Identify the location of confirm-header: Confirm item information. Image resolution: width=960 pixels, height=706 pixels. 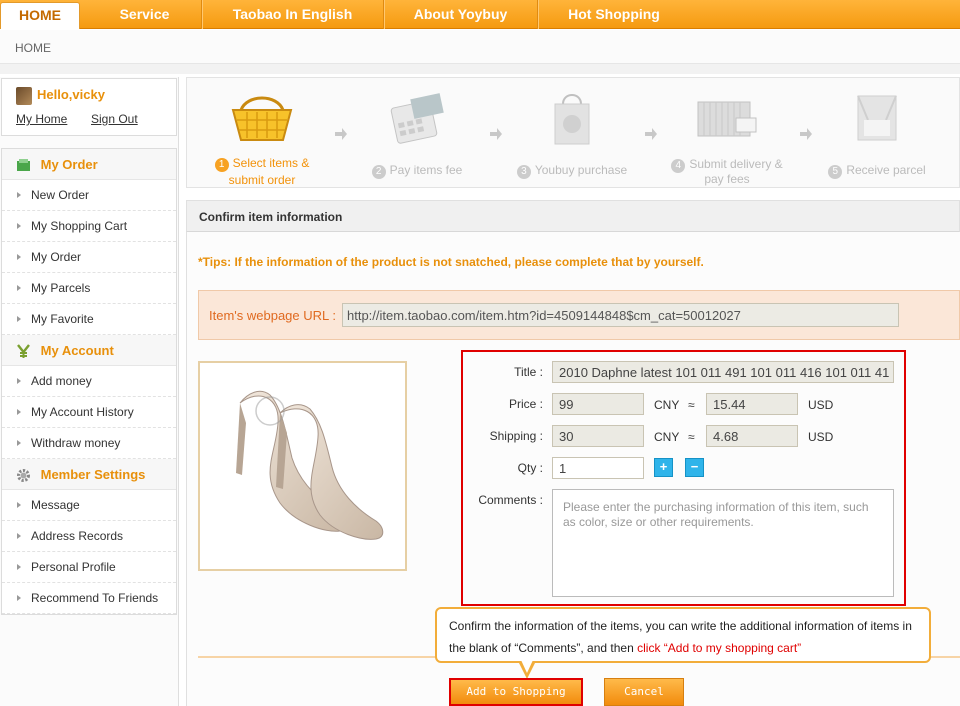
(573, 216).